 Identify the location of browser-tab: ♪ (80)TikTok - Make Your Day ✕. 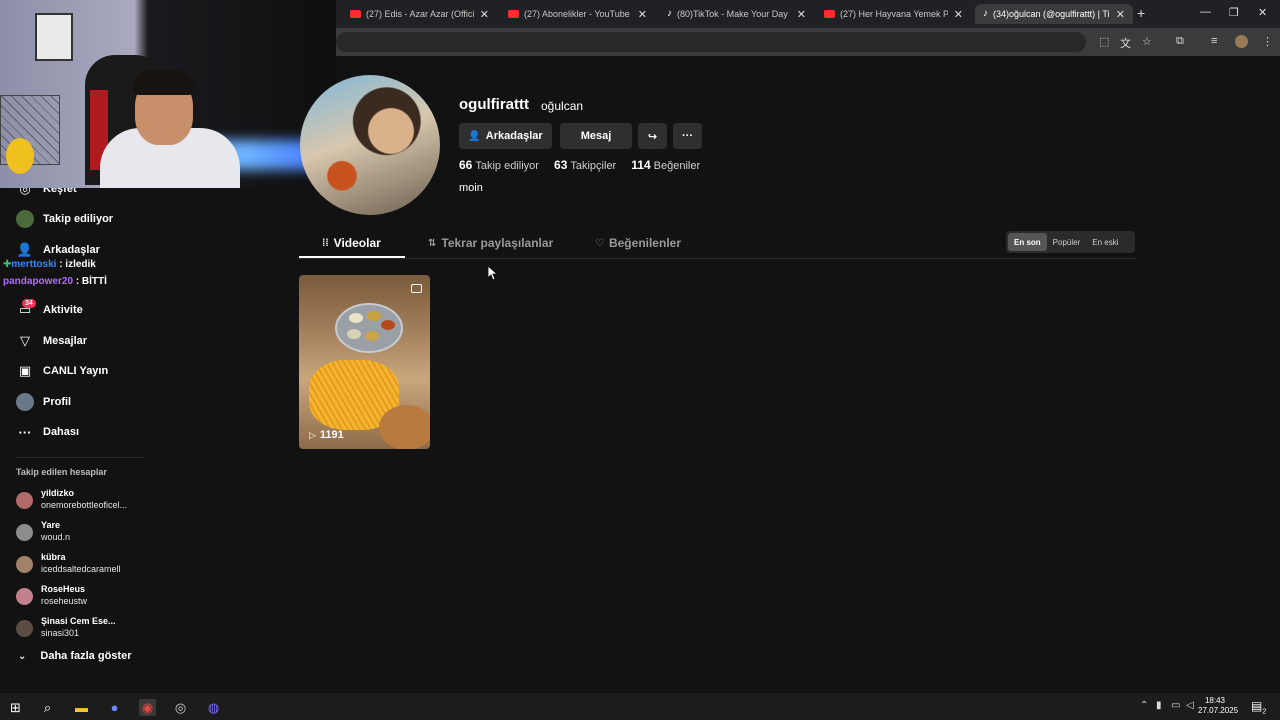
(736, 14).